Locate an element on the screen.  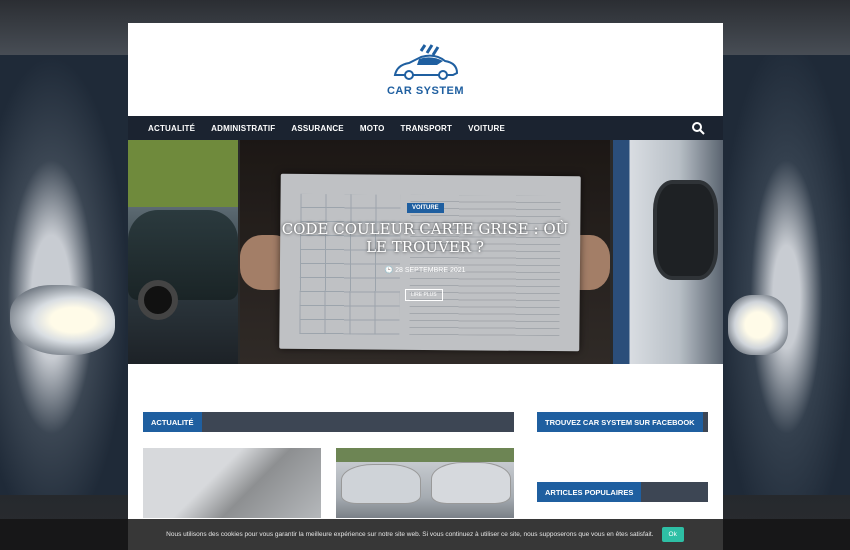
nav-item-actualite: ACTUALITÉ is located at coordinates (171, 128).